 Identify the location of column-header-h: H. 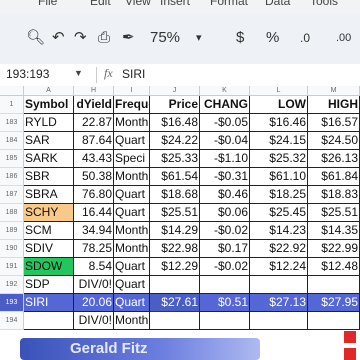
(94, 91).